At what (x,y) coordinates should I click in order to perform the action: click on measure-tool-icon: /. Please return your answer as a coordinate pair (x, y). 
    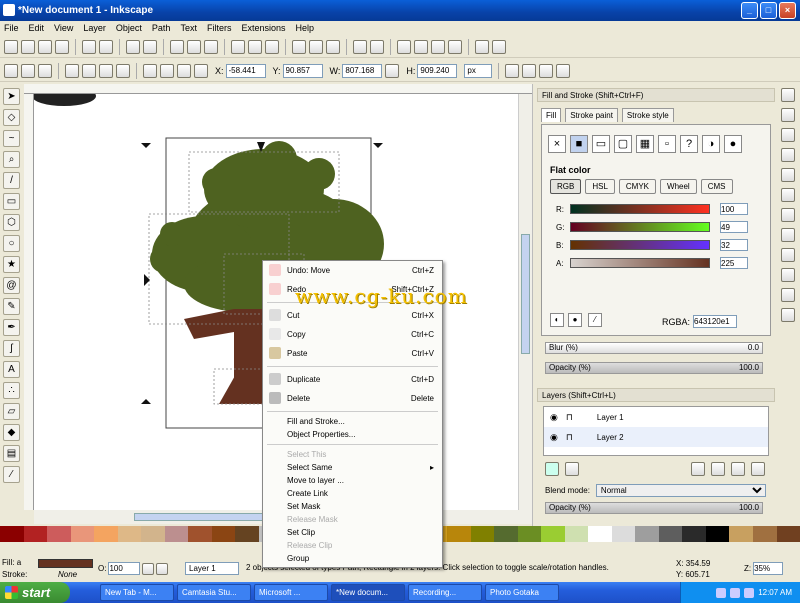
    Looking at the image, I should click on (11, 180).